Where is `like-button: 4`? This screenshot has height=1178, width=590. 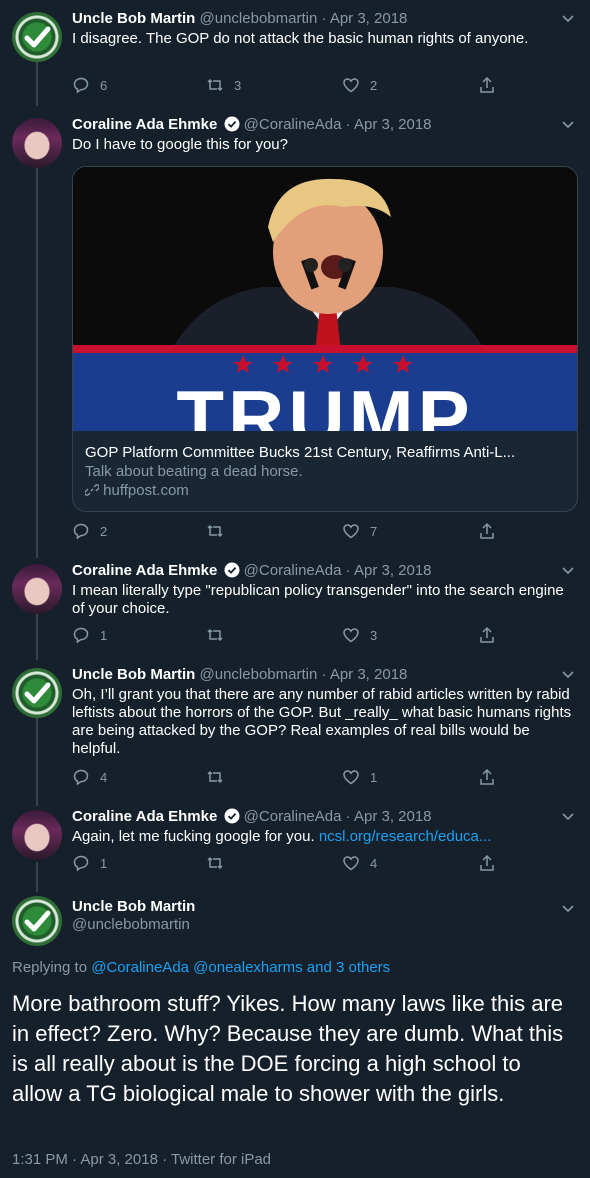 like-button: 4 is located at coordinates (359, 863).